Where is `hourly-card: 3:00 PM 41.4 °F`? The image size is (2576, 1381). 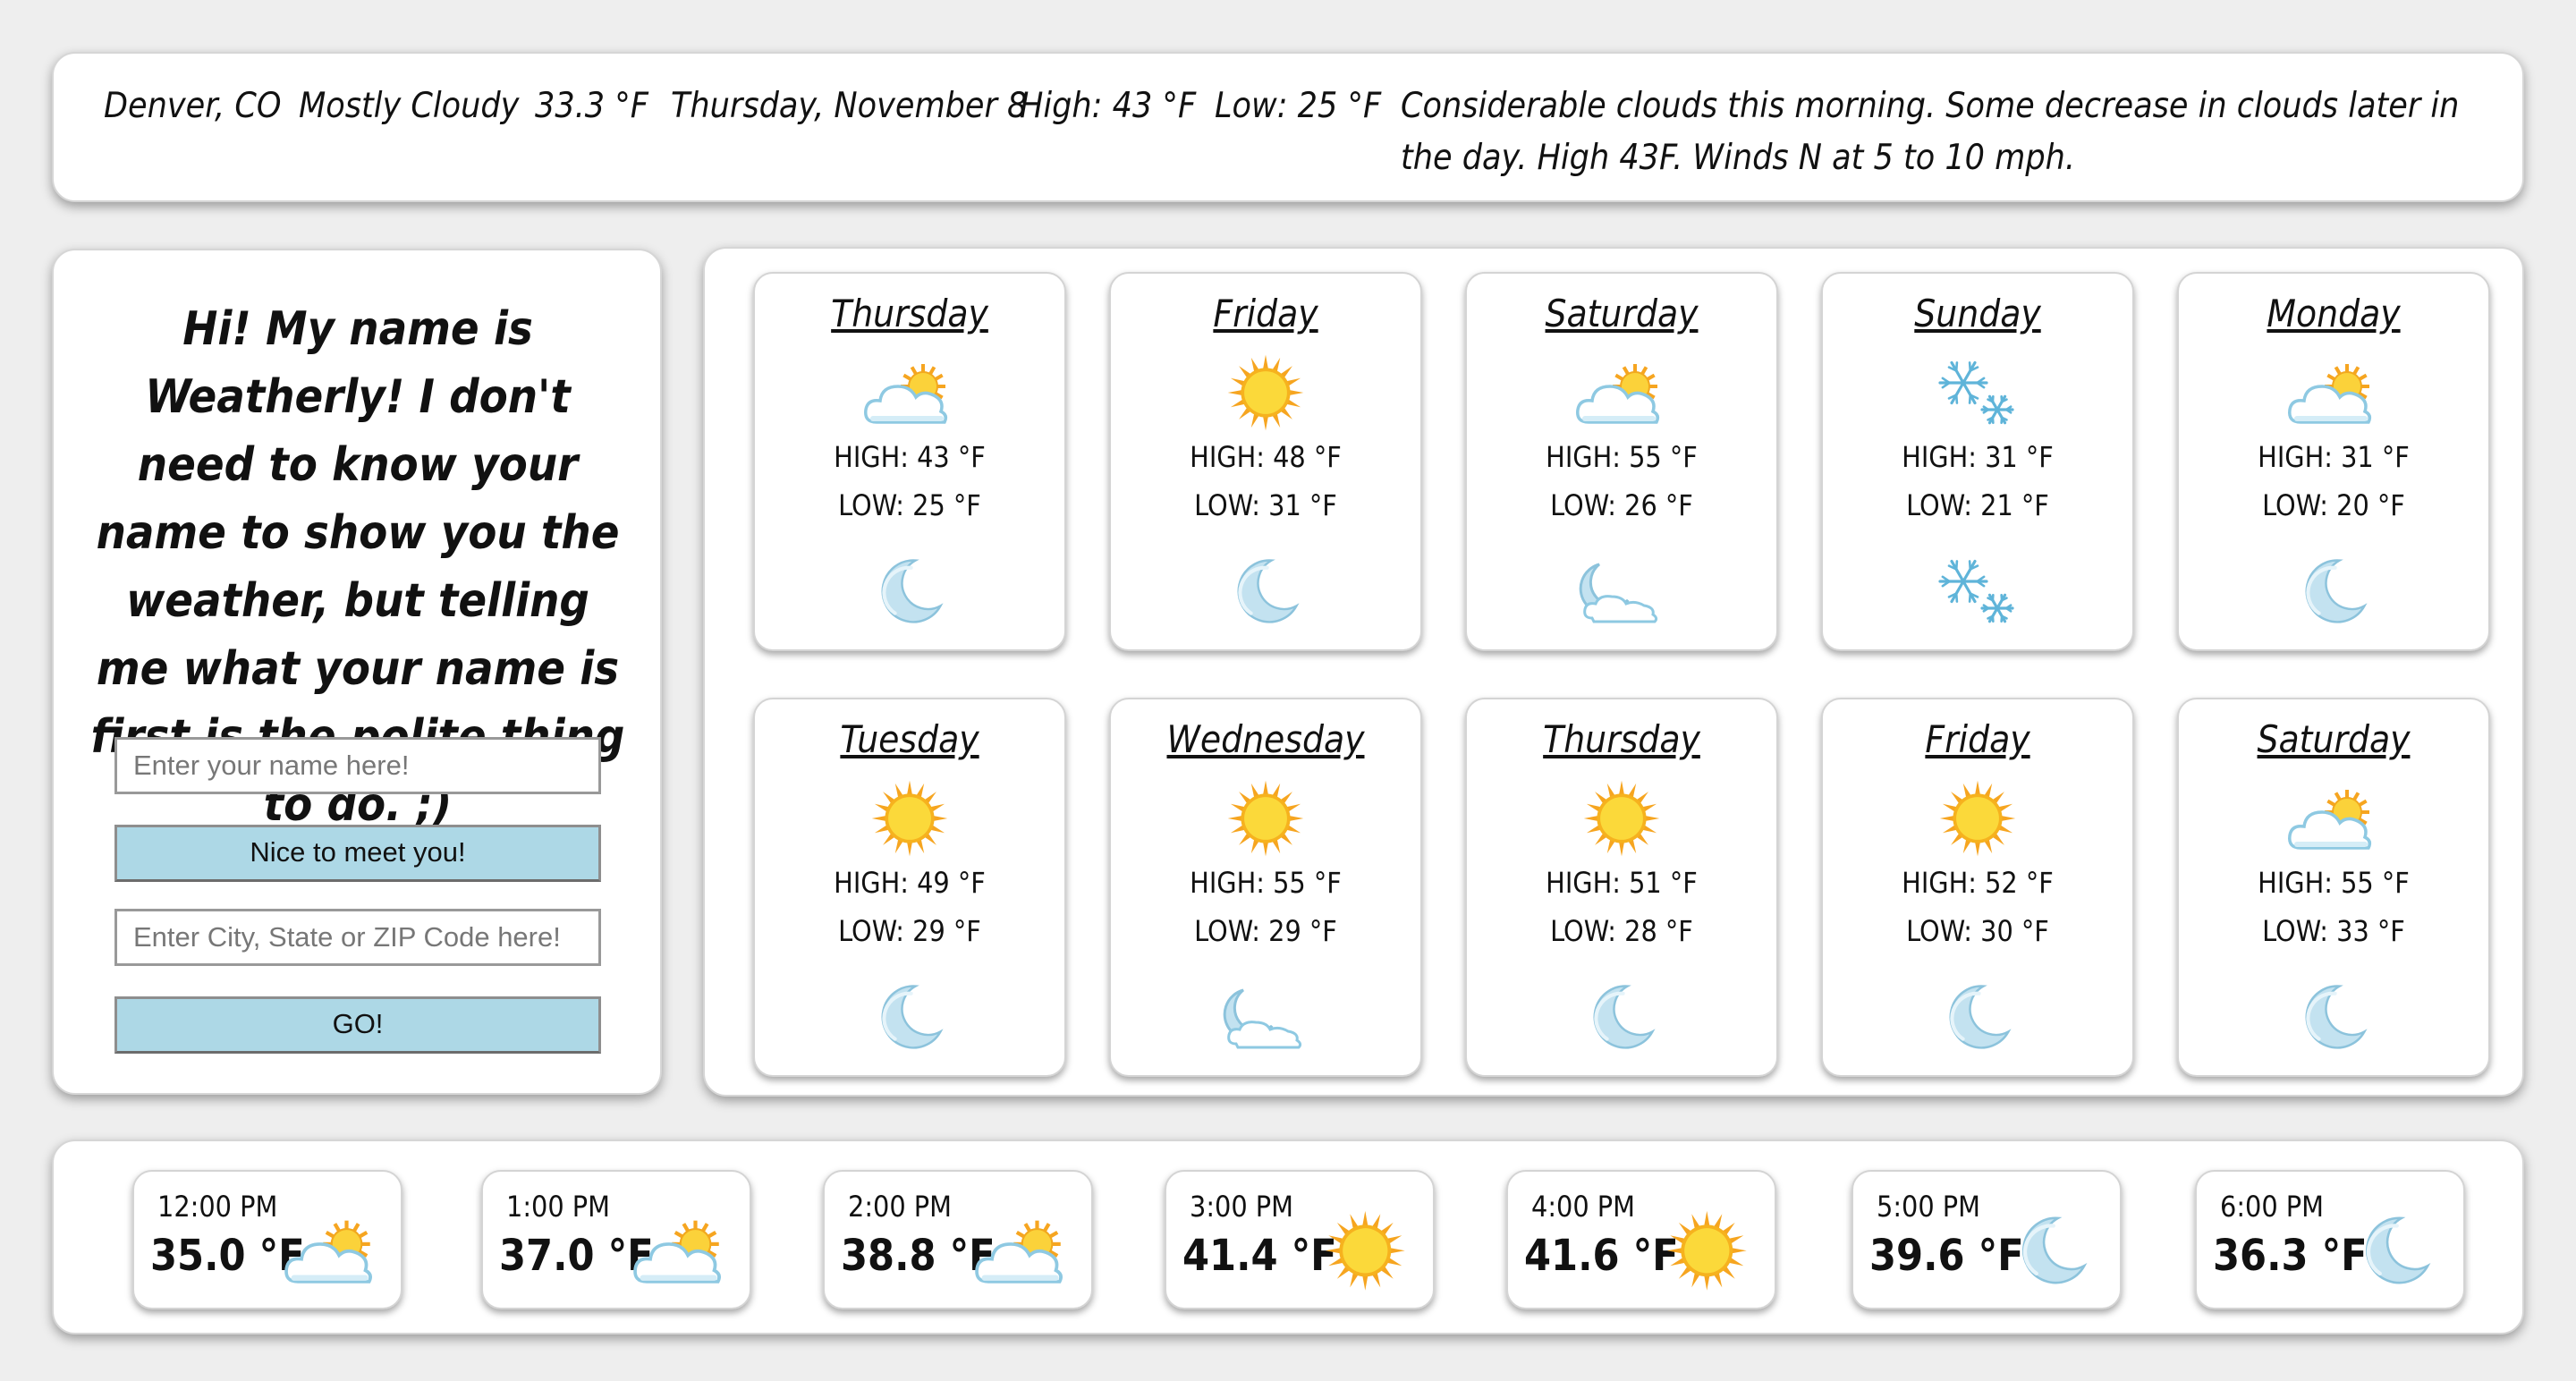
hourly-card: 3:00 PM 41.4 °F is located at coordinates (1300, 1239).